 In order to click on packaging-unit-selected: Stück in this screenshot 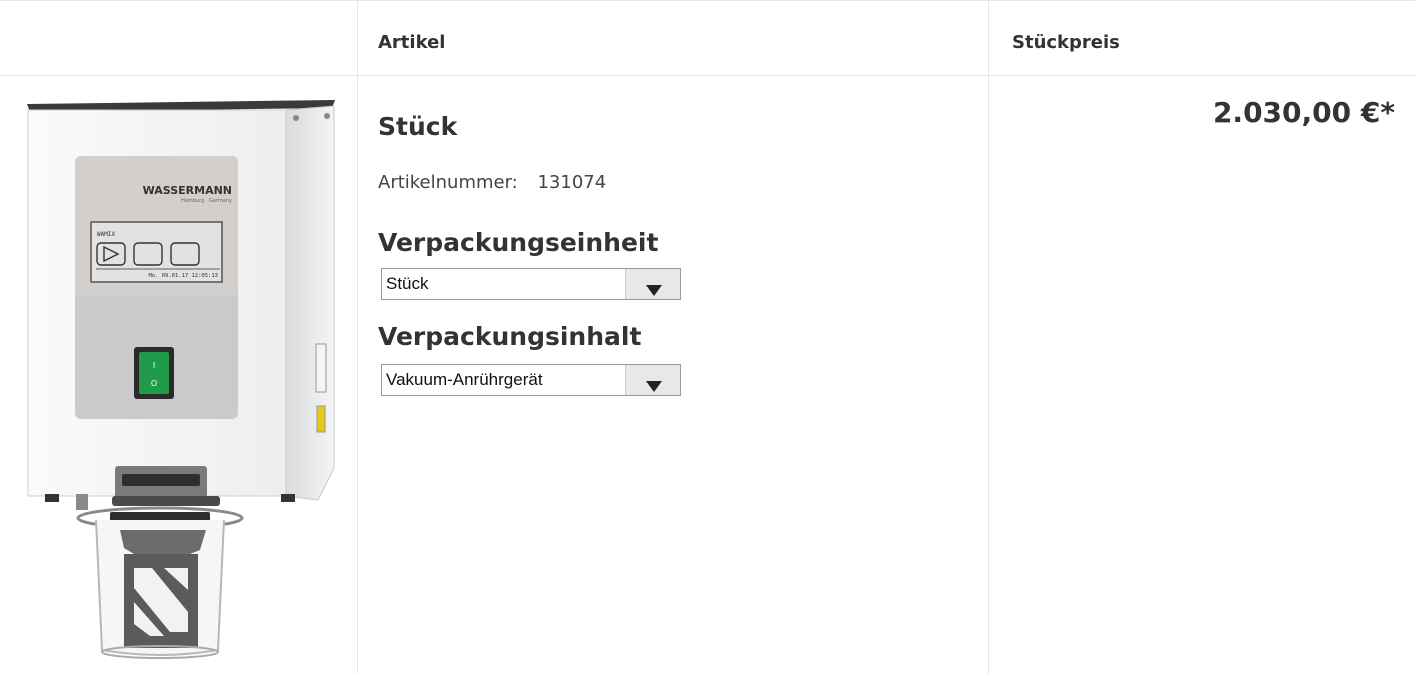, I will do `click(407, 283)`.